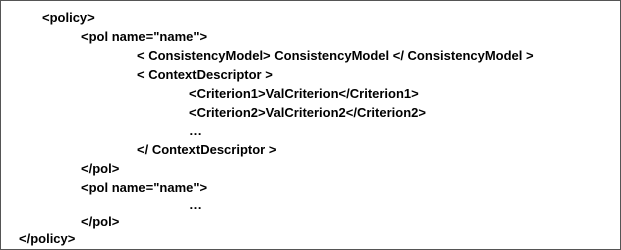 Image resolution: width=621 pixels, height=250 pixels. Describe the element at coordinates (100, 221) in the screenshot. I see `code-line-pol-close-second: </pol>` at that location.